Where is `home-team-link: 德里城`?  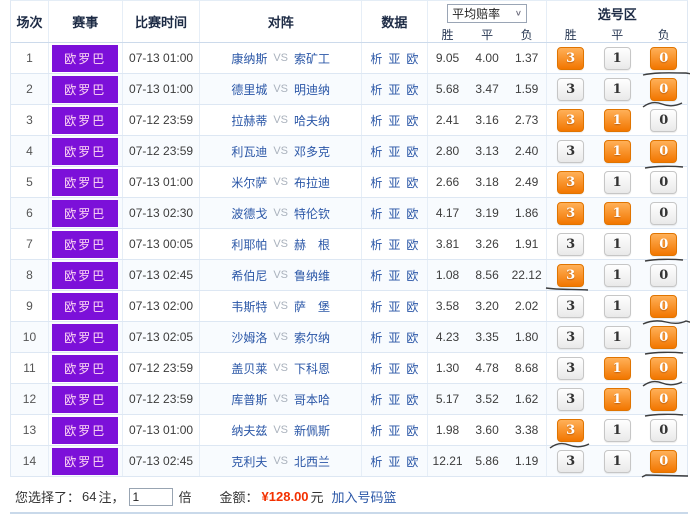
home-team-link: 德里城 is located at coordinates (239, 89).